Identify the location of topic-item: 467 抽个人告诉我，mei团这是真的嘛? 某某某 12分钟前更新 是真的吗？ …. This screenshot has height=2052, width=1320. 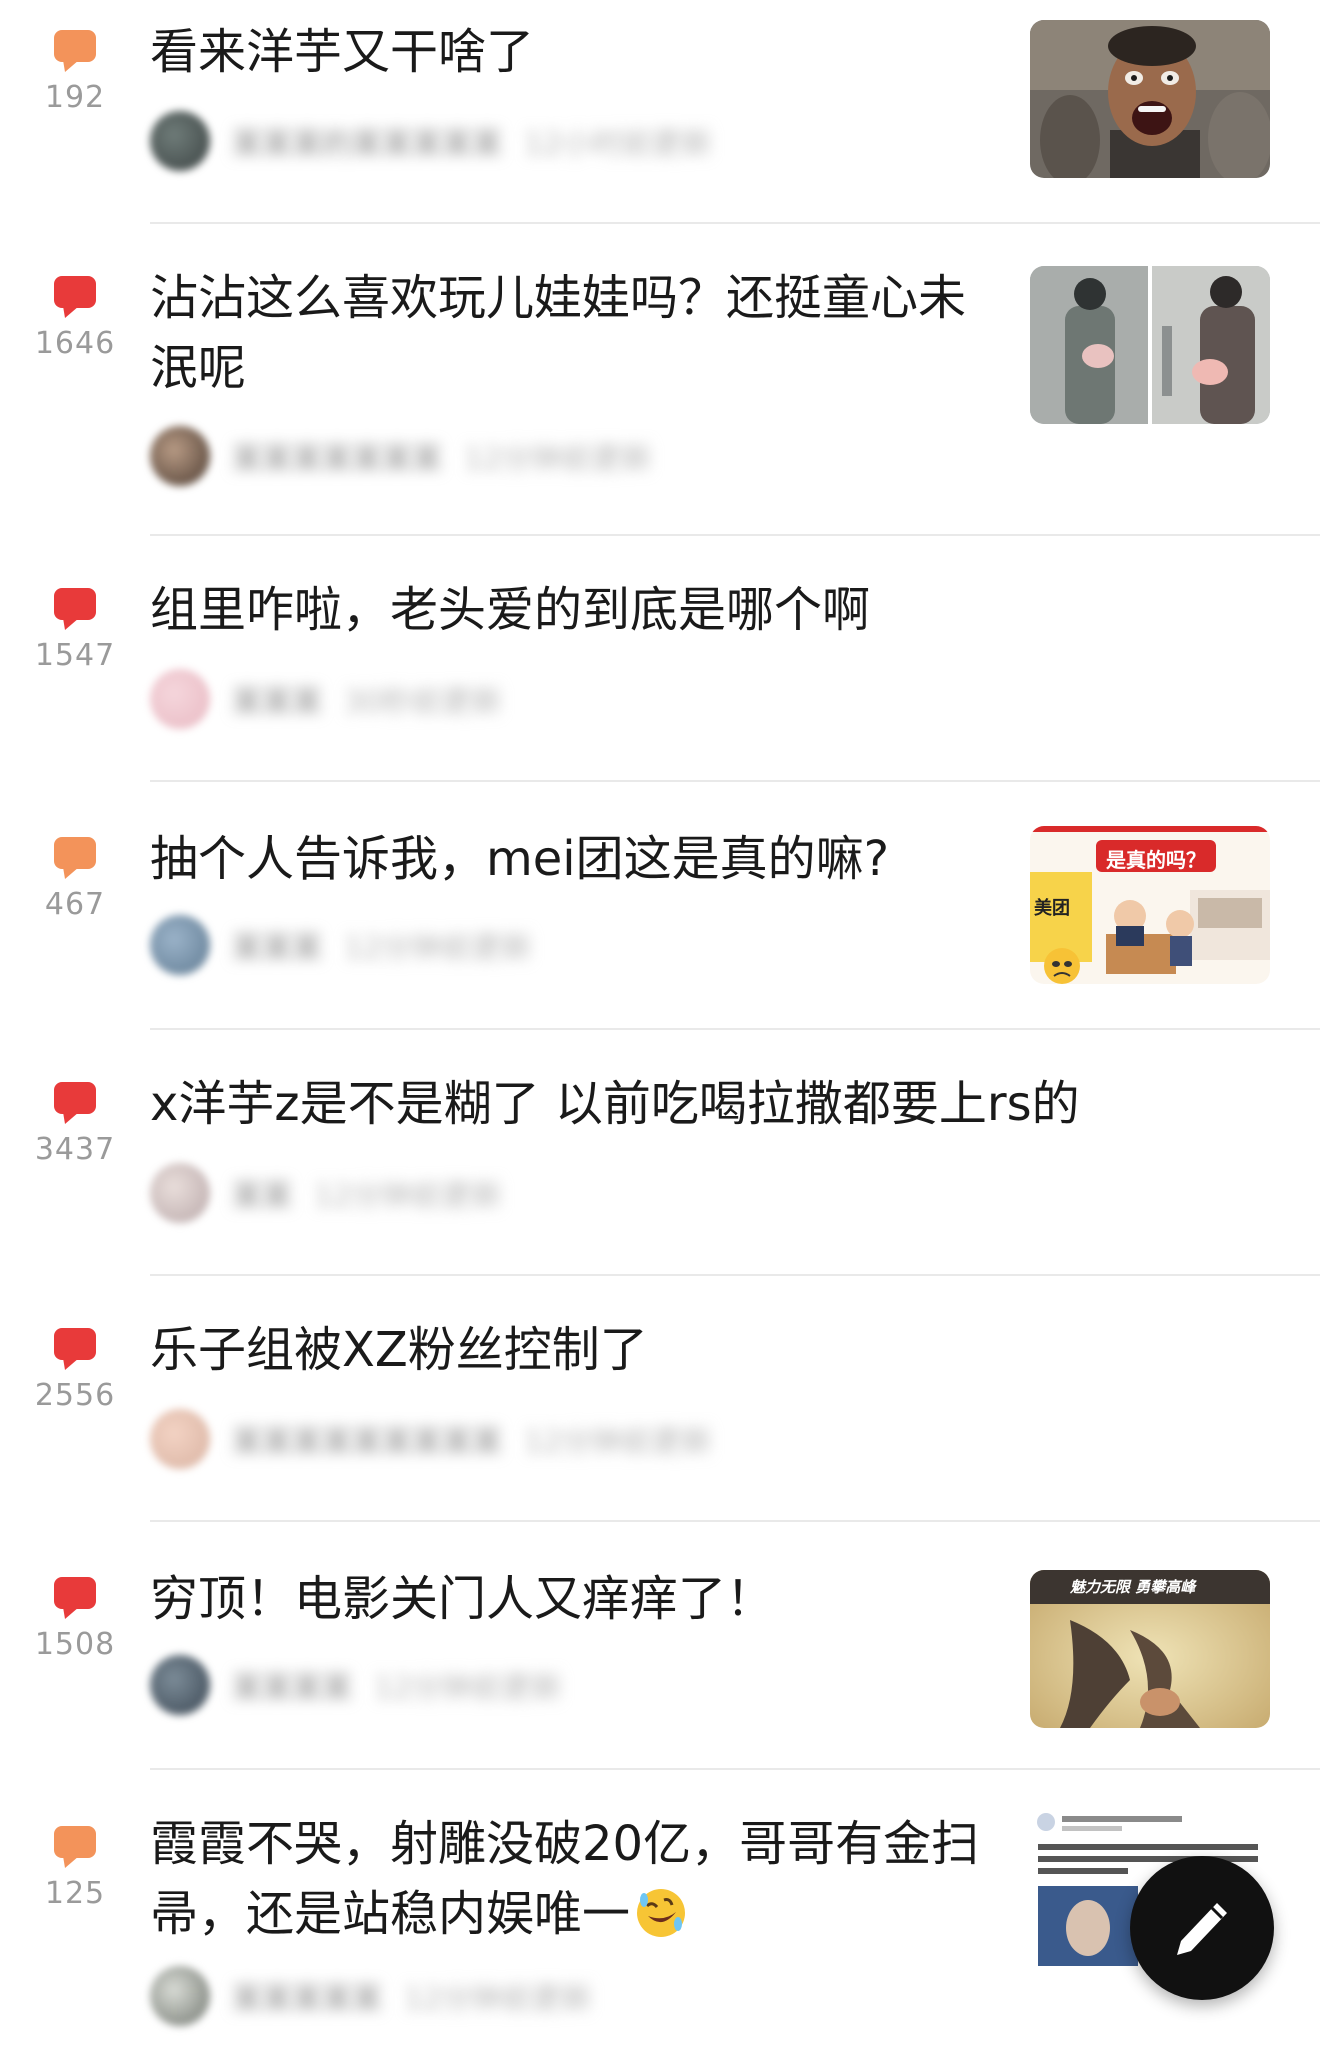
(660, 906).